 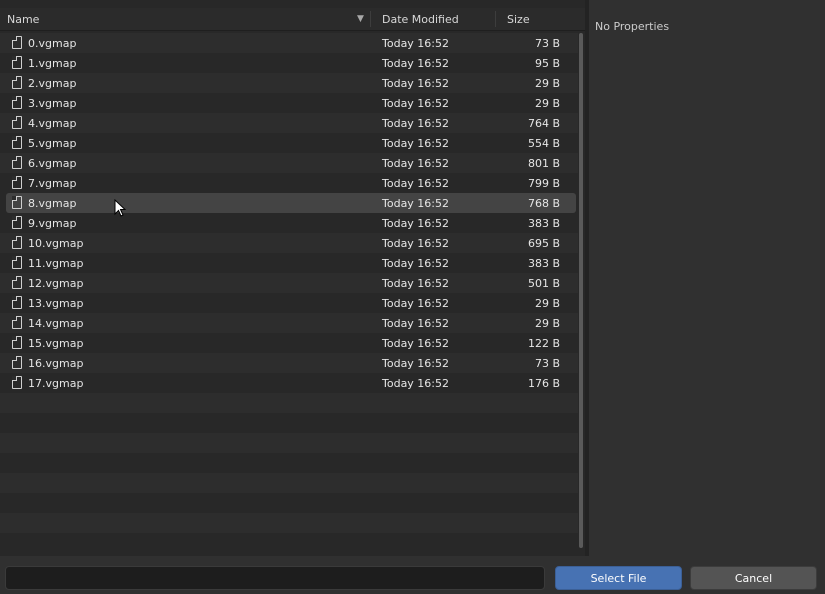 I want to click on file-row: 6.vgmap Today 16:52 801 B, so click(x=289, y=163).